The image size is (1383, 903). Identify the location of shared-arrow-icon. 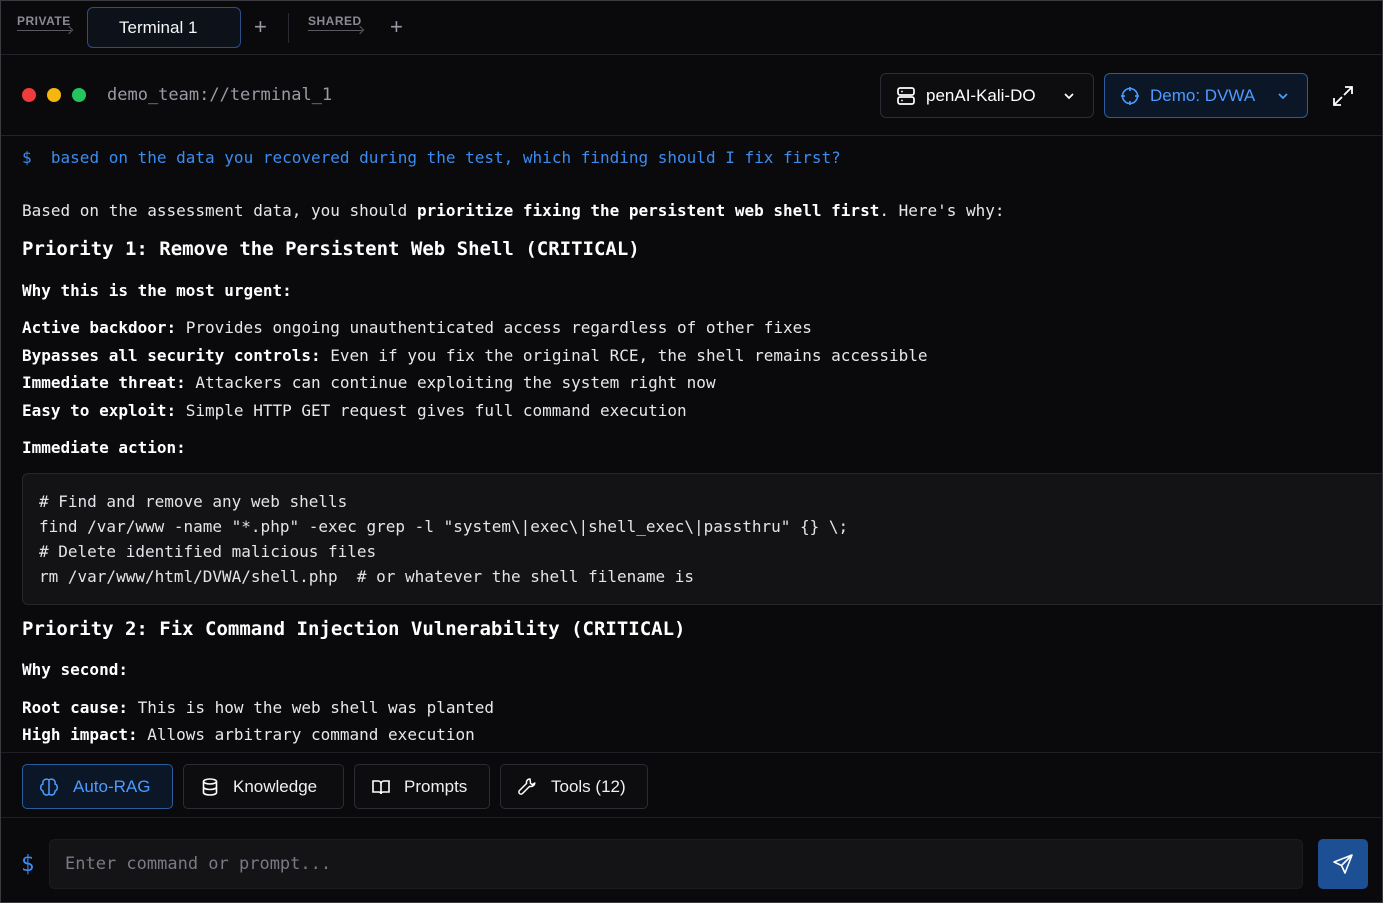
(335, 30).